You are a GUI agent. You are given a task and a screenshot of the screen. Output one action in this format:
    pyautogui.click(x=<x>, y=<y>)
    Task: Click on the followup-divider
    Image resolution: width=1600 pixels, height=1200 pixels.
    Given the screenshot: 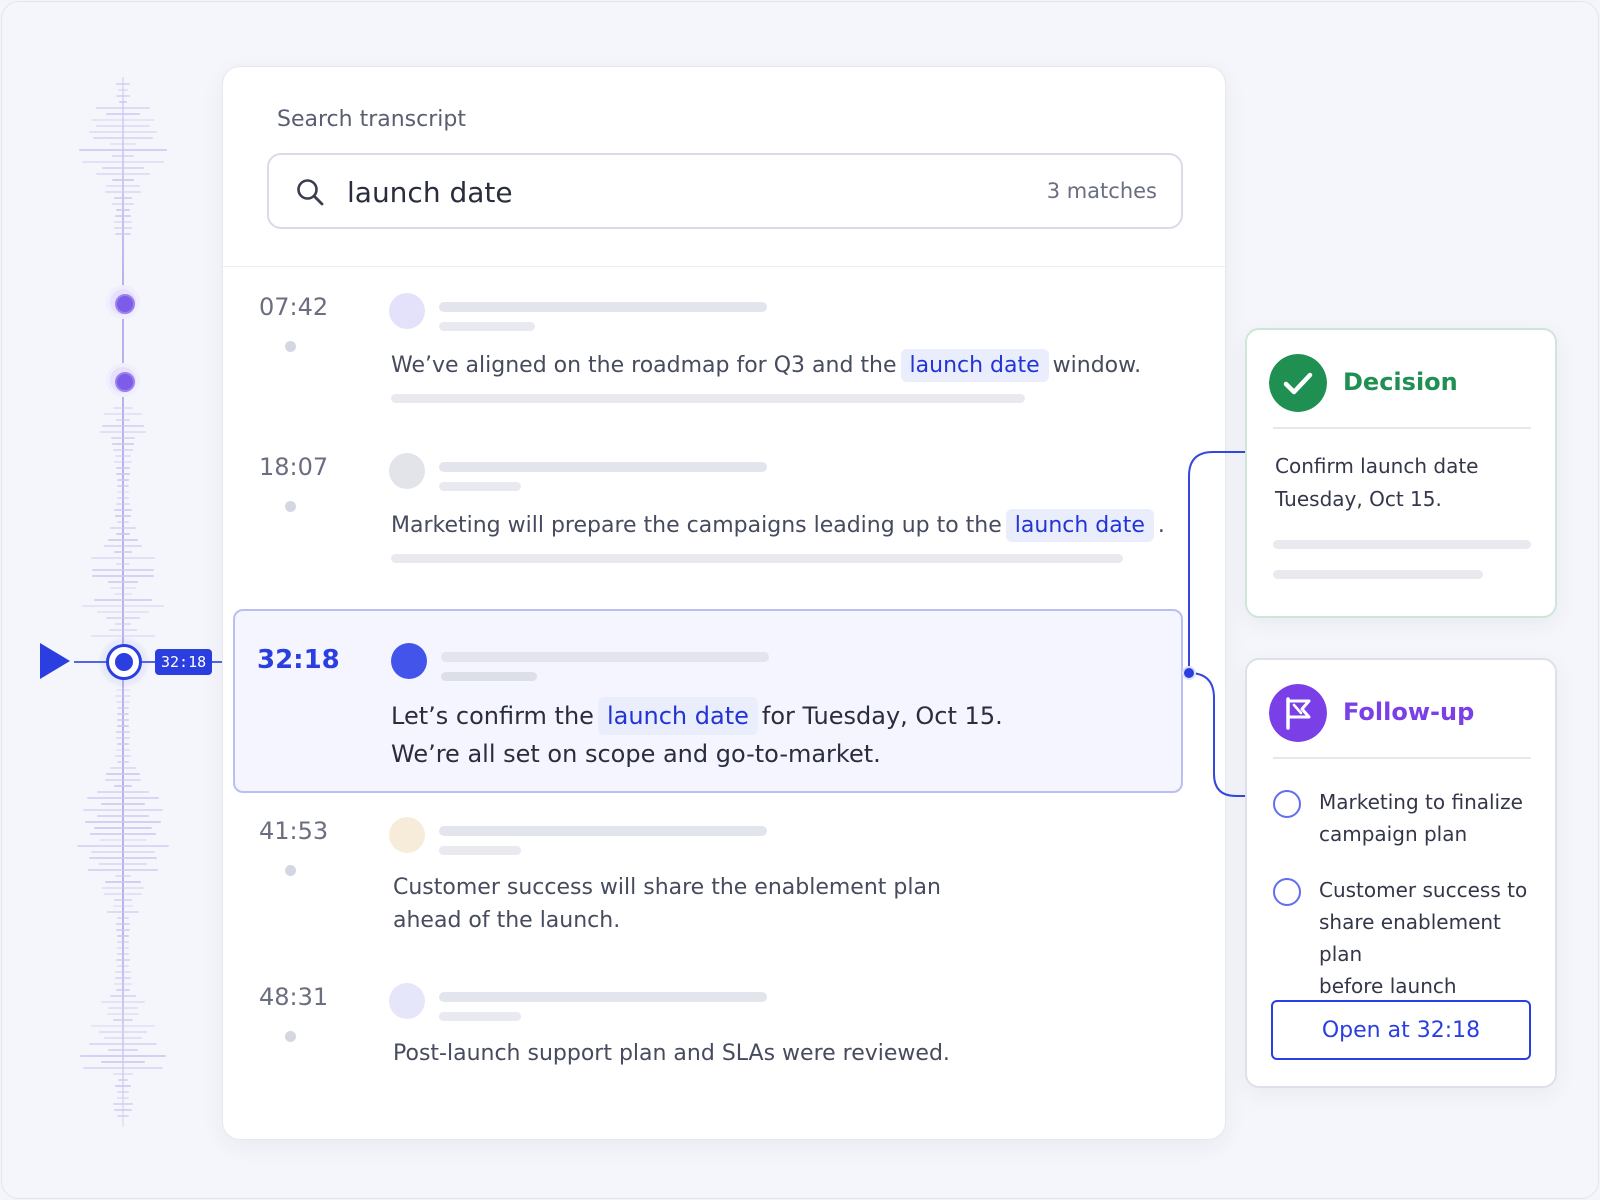 What is the action you would take?
    pyautogui.click(x=1402, y=758)
    